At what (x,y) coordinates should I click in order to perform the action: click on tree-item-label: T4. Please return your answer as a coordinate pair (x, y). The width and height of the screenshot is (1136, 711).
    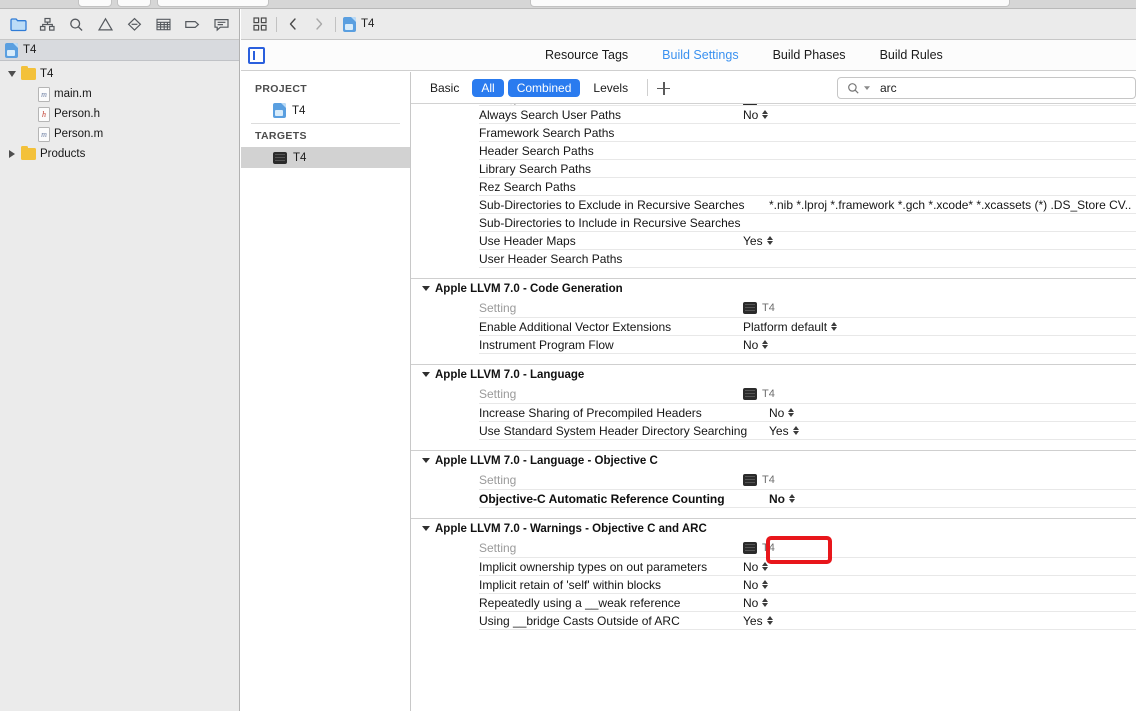
    Looking at the image, I should click on (47, 74).